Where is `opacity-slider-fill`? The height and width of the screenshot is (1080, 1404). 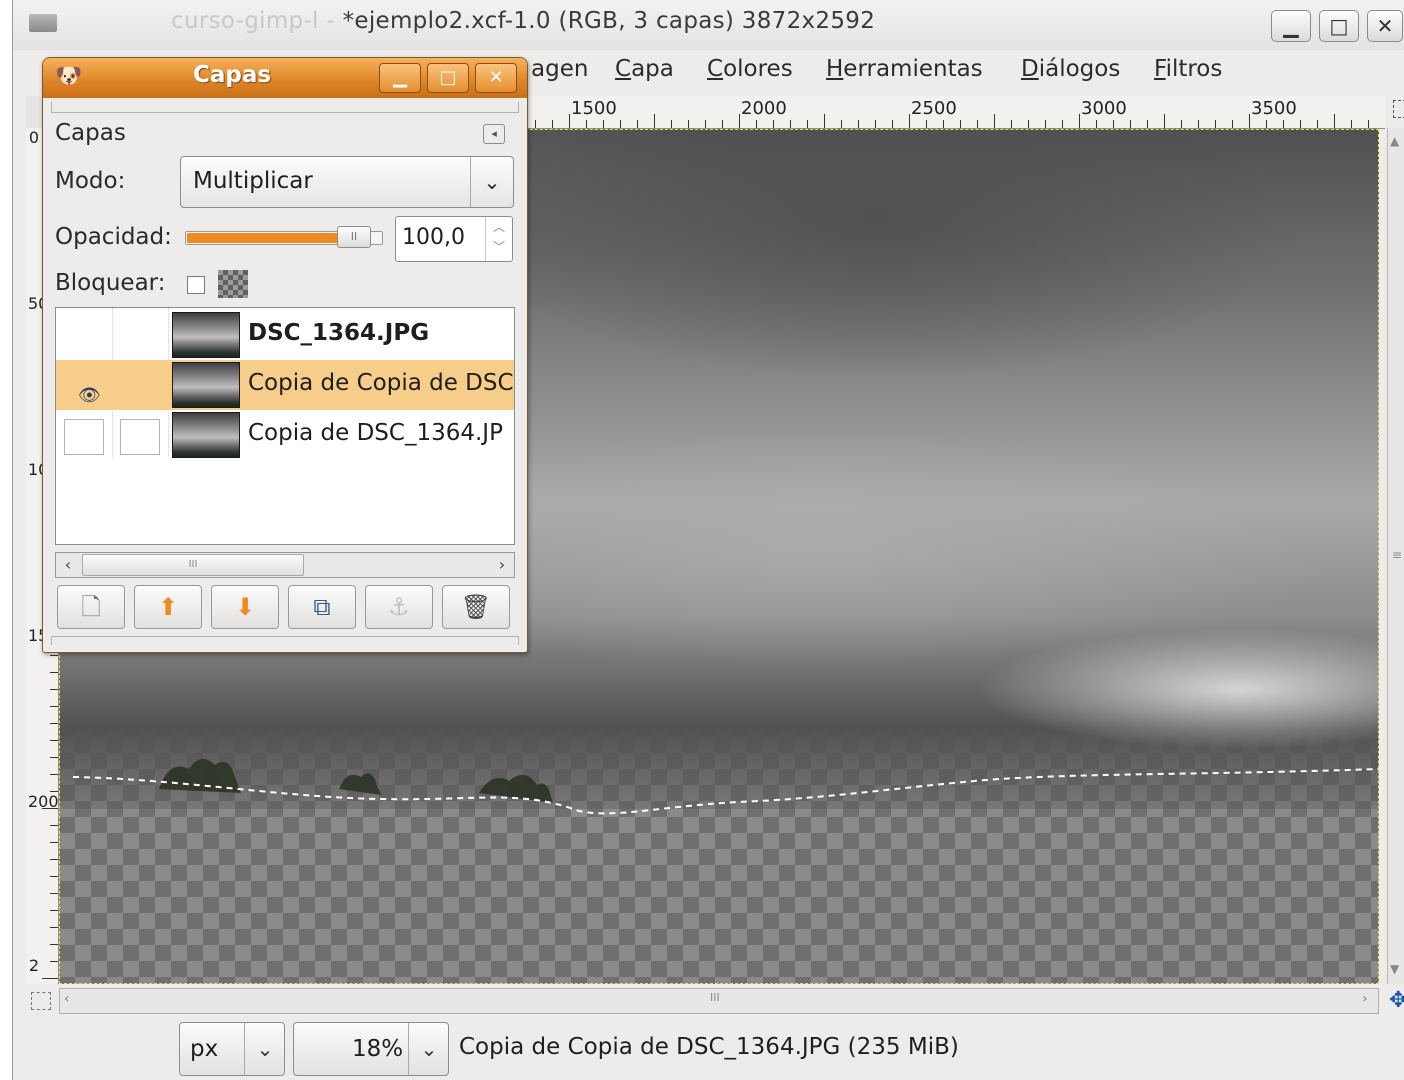 opacity-slider-fill is located at coordinates (264, 238).